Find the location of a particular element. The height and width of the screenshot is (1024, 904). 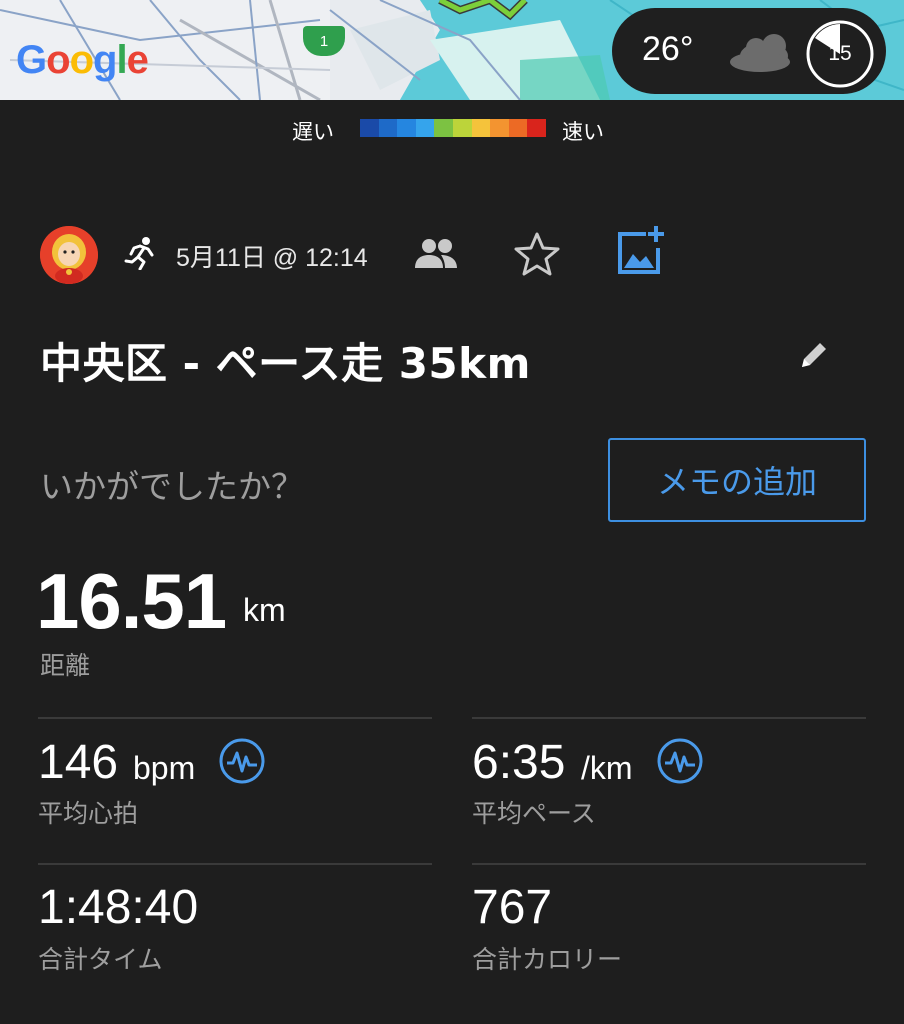

feedback-prompt: いかがでしたか？ is located at coordinates (172, 486).